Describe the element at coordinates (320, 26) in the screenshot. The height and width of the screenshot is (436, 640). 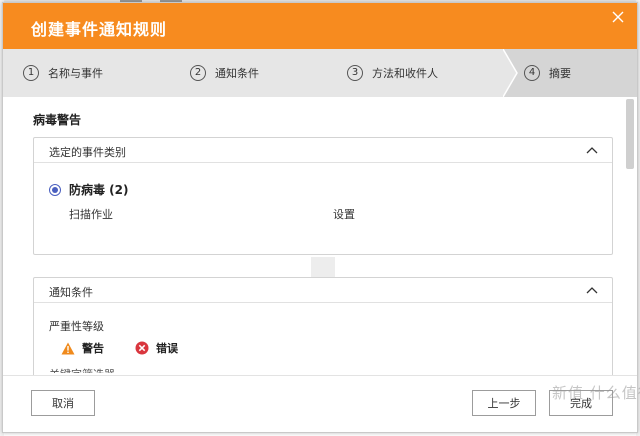
I see `dialog-title-bar: 创建事件通知规则` at that location.